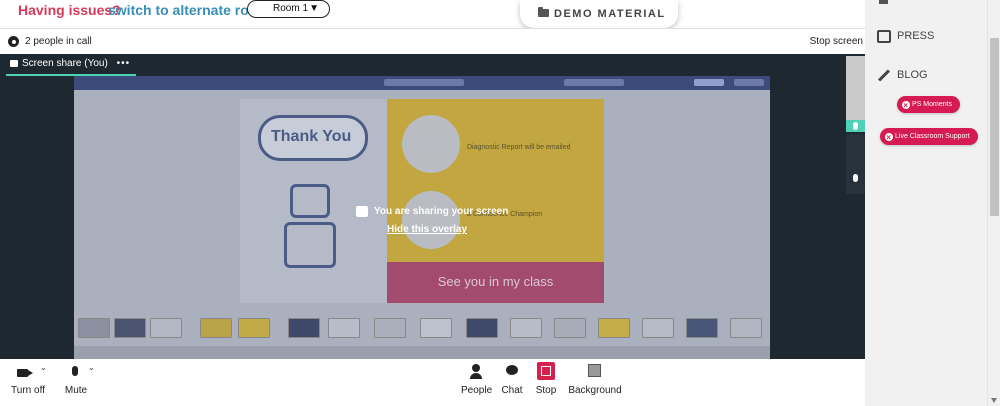 The width and height of the screenshot is (1000, 406). I want to click on stop-screen-button: Stop screen, so click(836, 41).